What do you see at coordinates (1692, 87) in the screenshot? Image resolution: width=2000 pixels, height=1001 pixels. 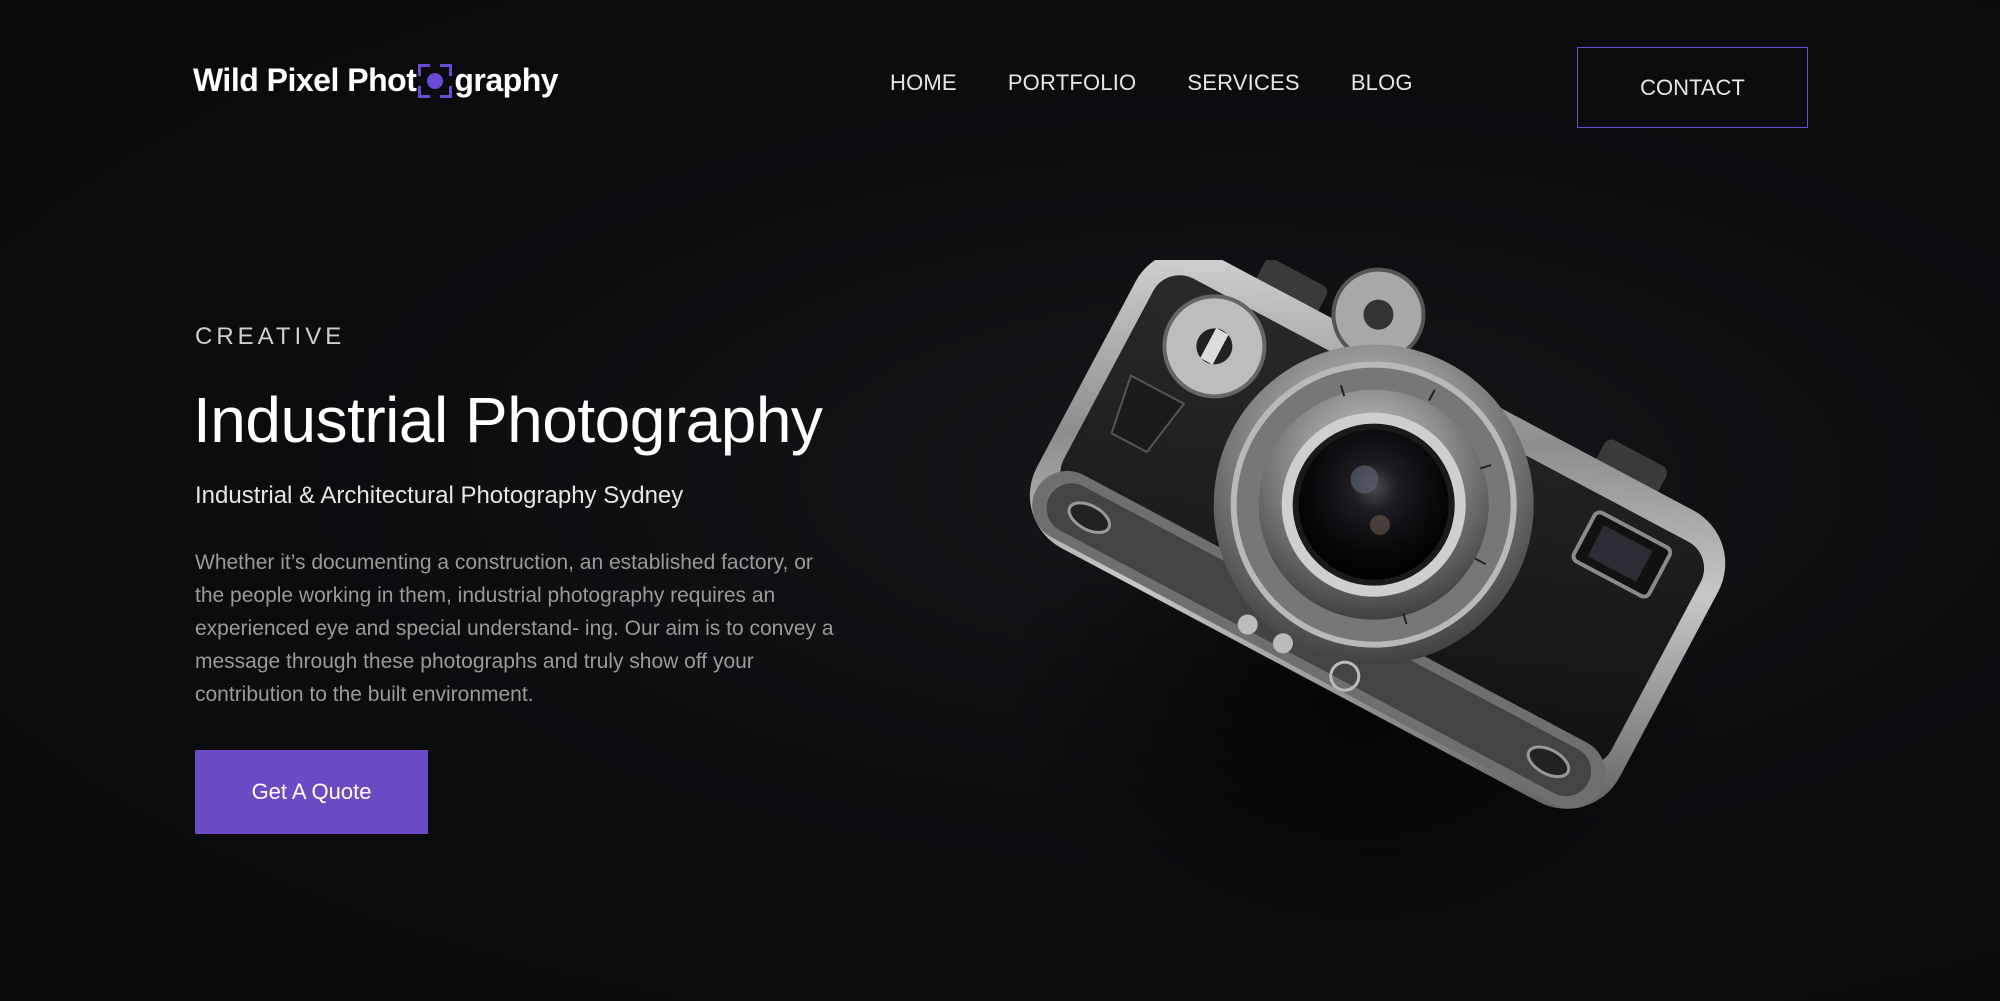 I see `contact-button: CONTACT` at bounding box center [1692, 87].